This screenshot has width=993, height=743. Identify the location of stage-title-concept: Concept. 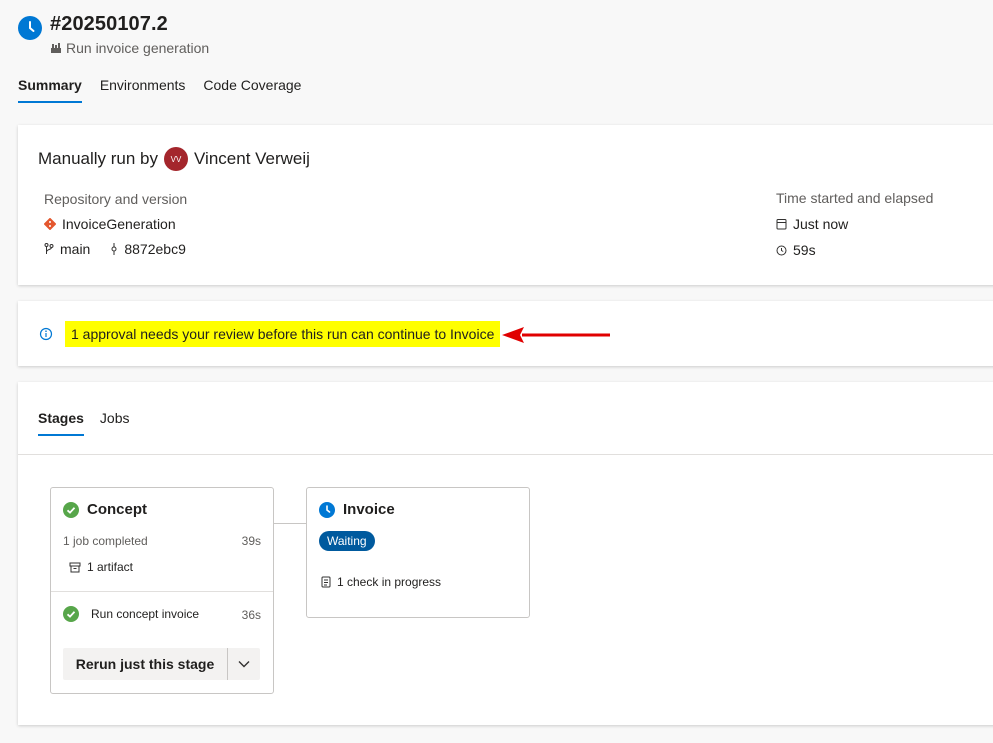
(105, 509).